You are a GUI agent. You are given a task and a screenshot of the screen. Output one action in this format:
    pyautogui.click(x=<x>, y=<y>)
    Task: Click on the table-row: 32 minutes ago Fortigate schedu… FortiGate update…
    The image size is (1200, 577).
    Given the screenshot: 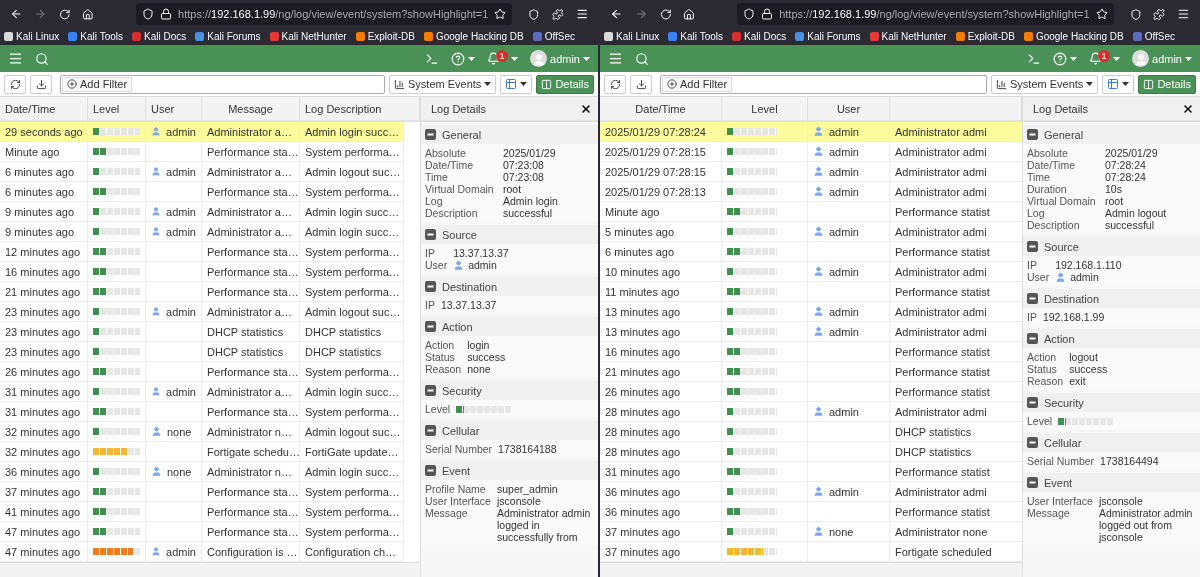 What is the action you would take?
    pyautogui.click(x=202, y=452)
    